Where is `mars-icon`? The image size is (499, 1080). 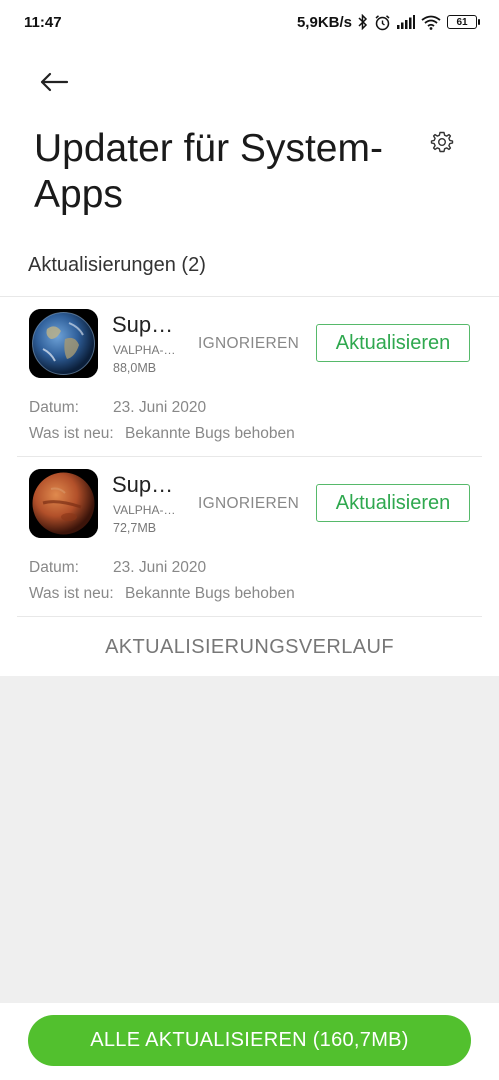
mars-icon is located at coordinates (63, 503).